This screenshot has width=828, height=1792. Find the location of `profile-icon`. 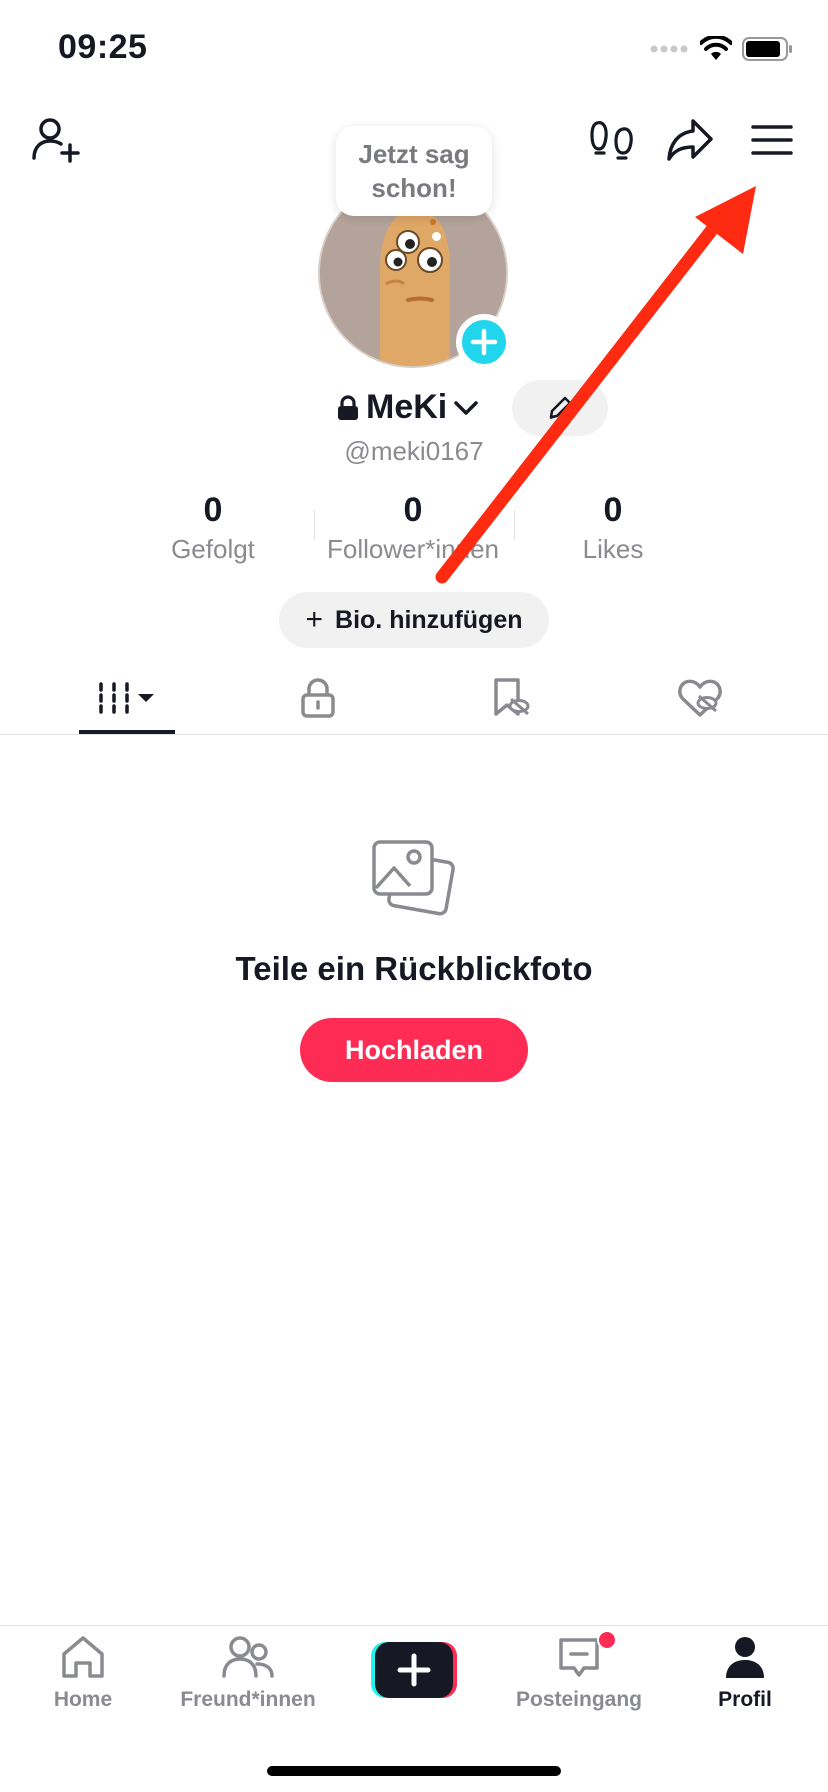

profile-icon is located at coordinates (745, 1657).